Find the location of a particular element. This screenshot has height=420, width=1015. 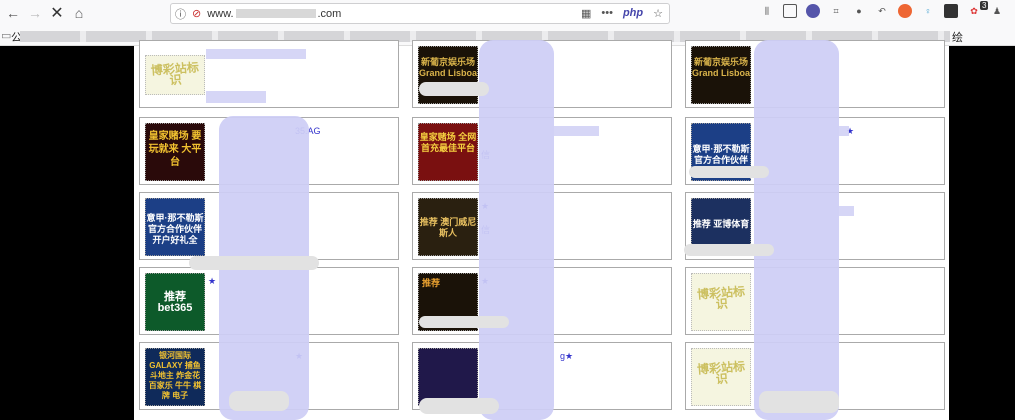

undo-icon: ↶ is located at coordinates (882, 11).